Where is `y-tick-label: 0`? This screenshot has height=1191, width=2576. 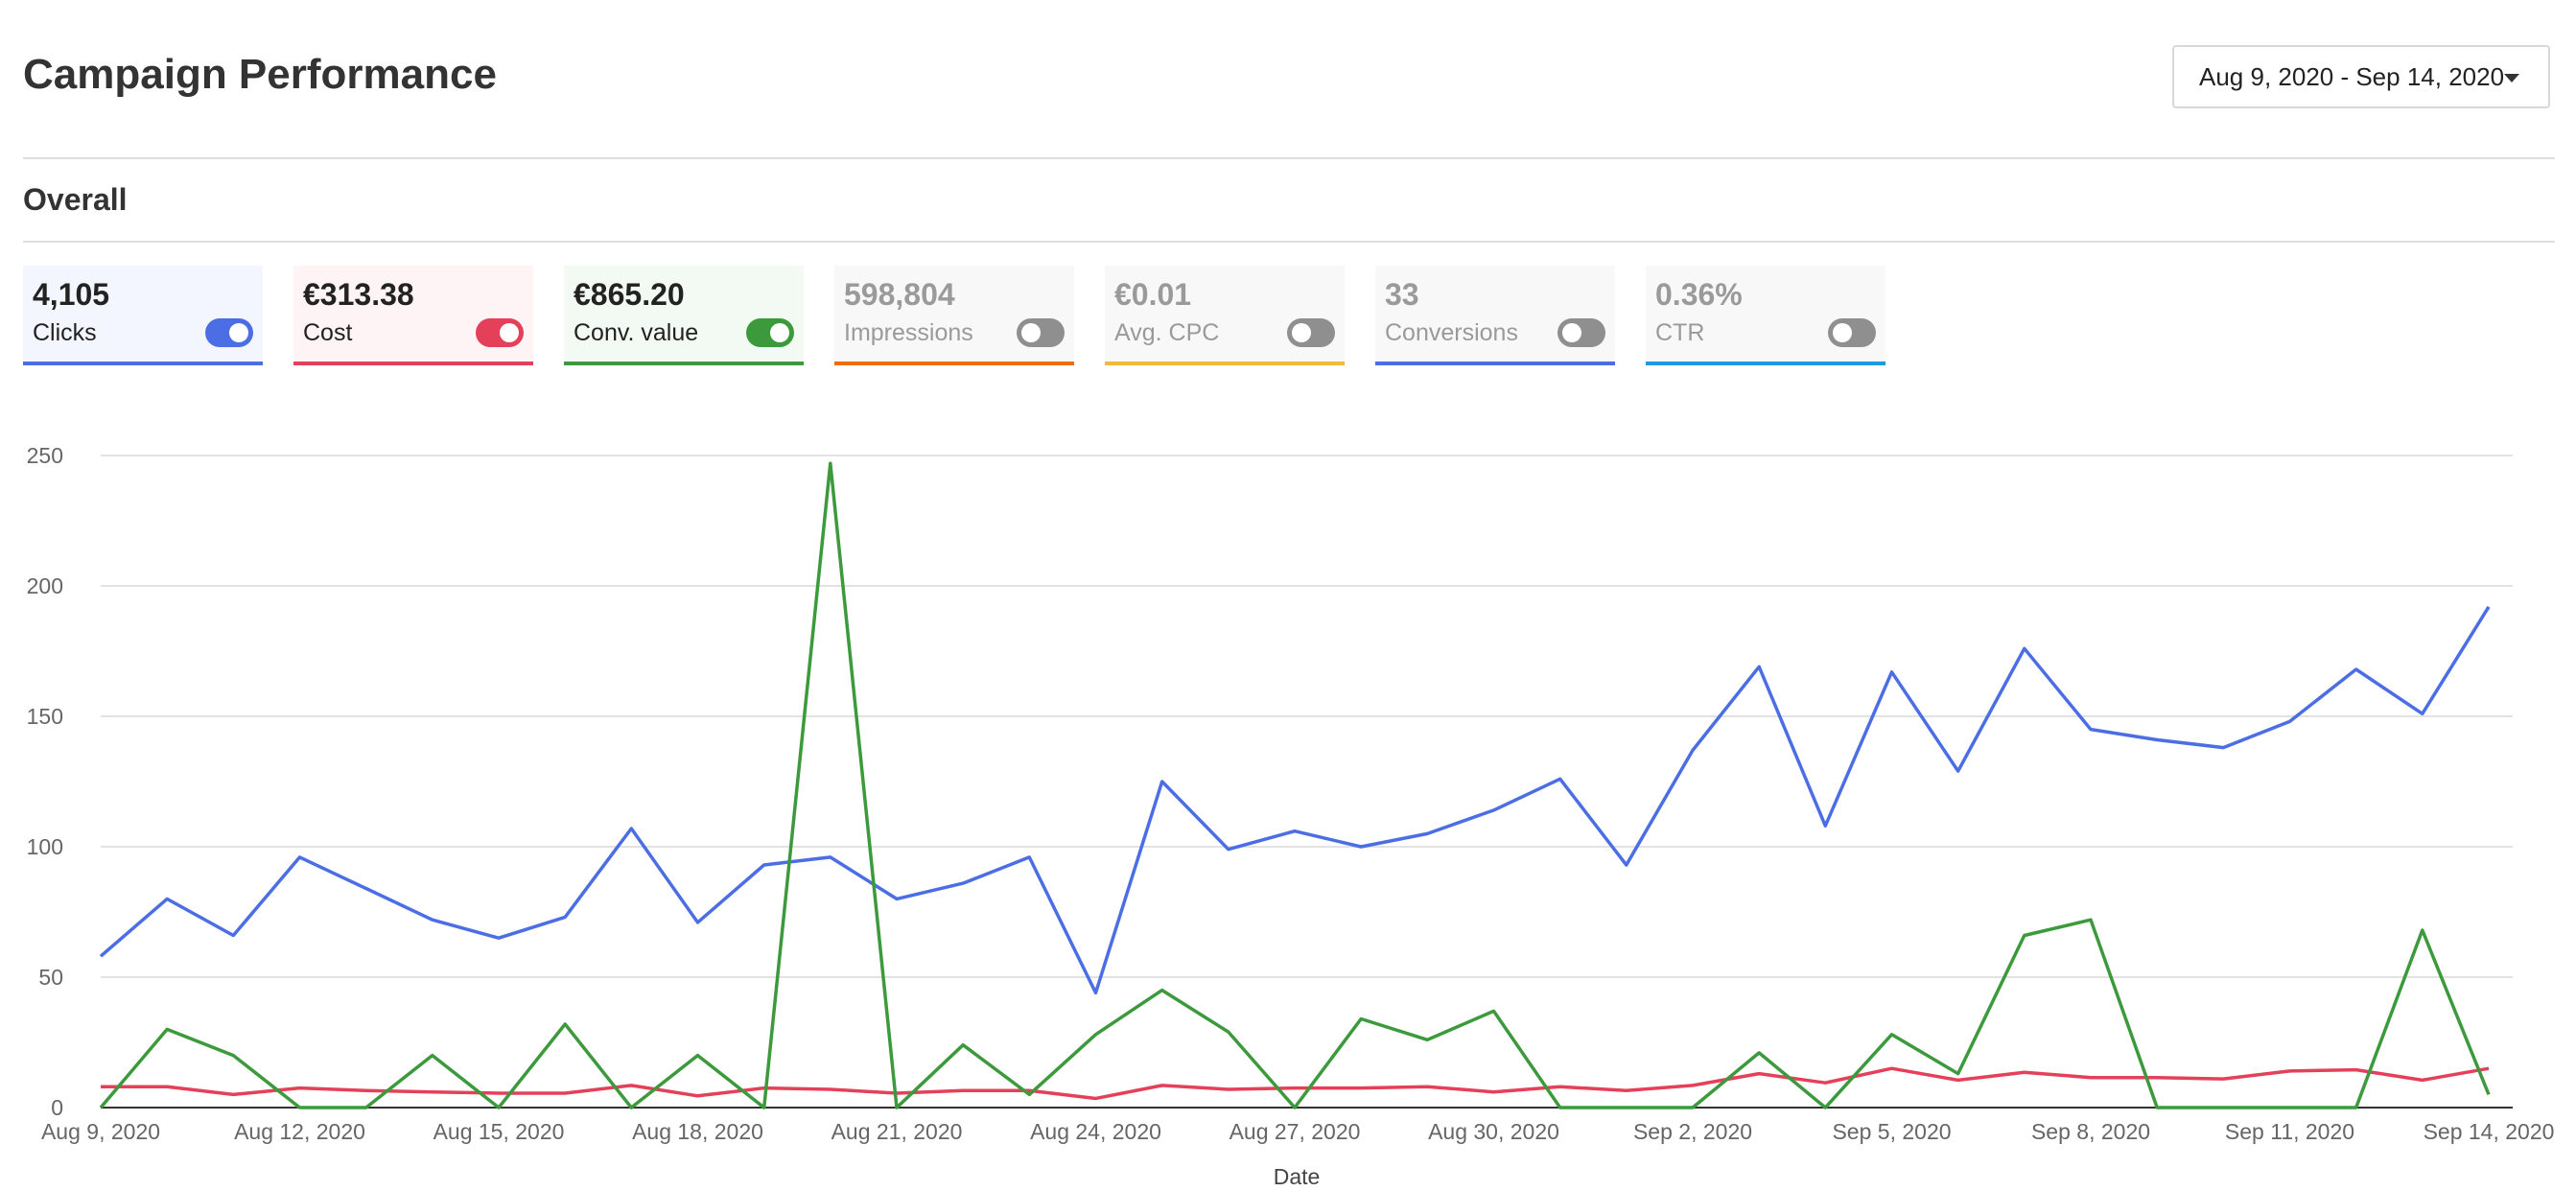
y-tick-label: 0 is located at coordinates (57, 1108).